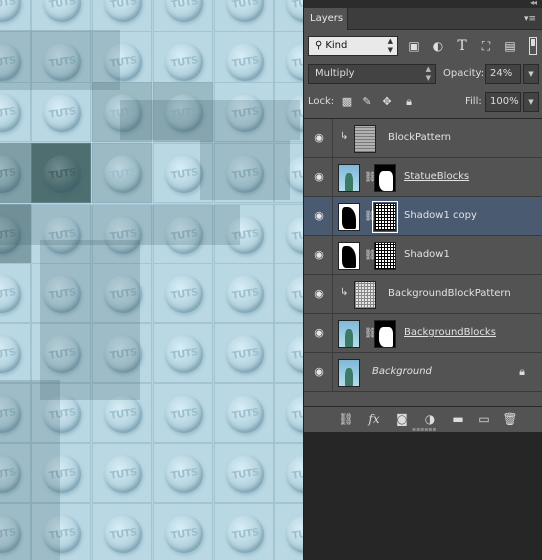  I want to click on fill-input: 100%, so click(503, 102).